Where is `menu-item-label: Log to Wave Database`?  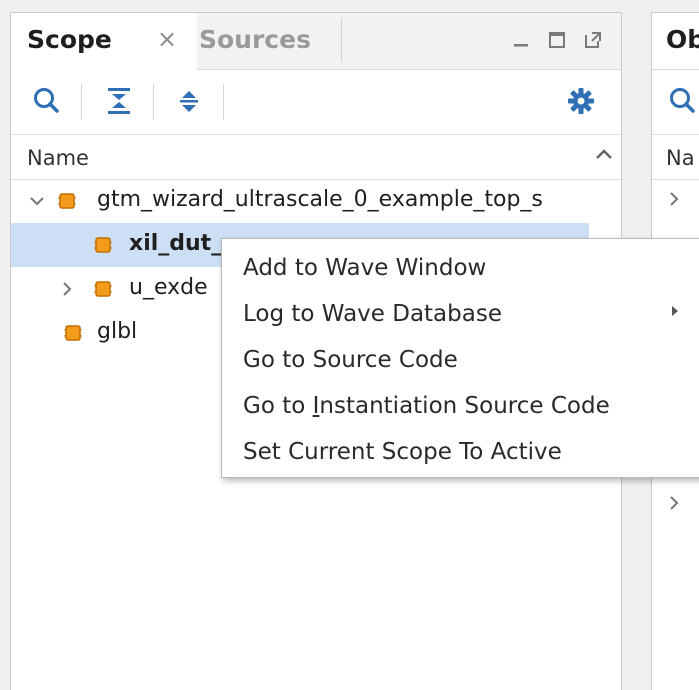 menu-item-label: Log to Wave Database is located at coordinates (372, 314).